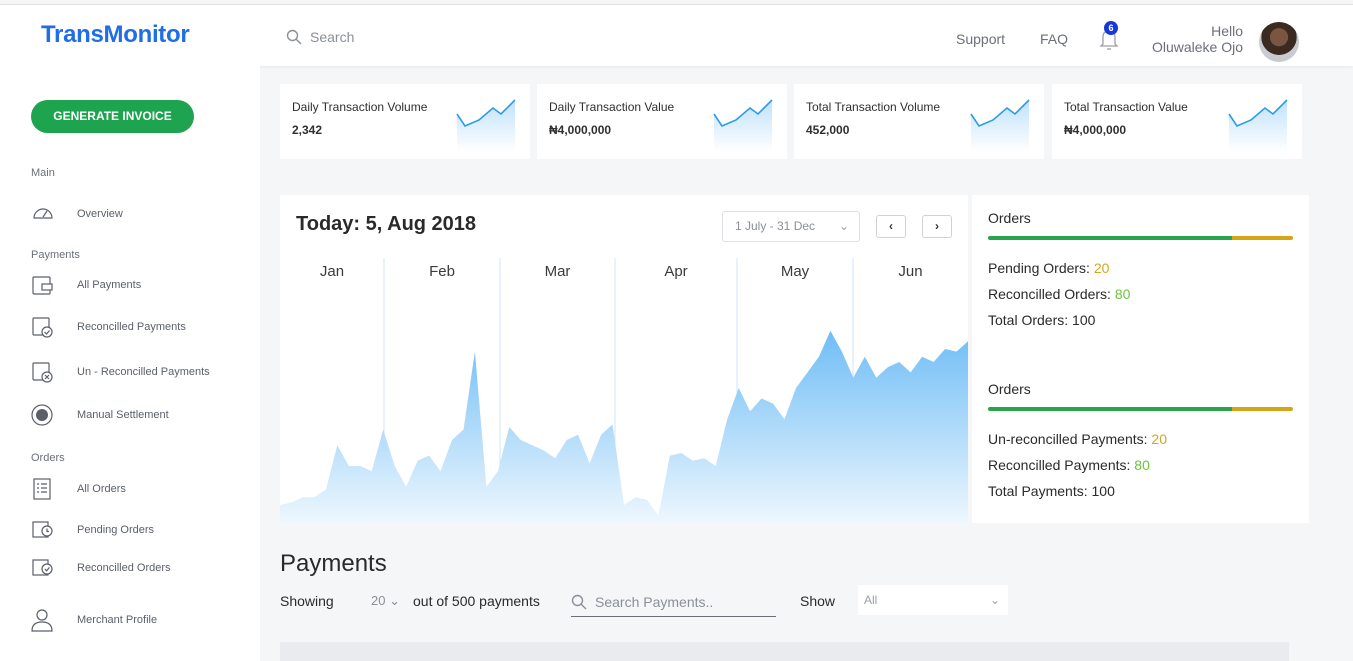 This screenshot has height=661, width=1353. Describe the element at coordinates (828, 130) in the screenshot. I see `kpi-value: 452,000` at that location.